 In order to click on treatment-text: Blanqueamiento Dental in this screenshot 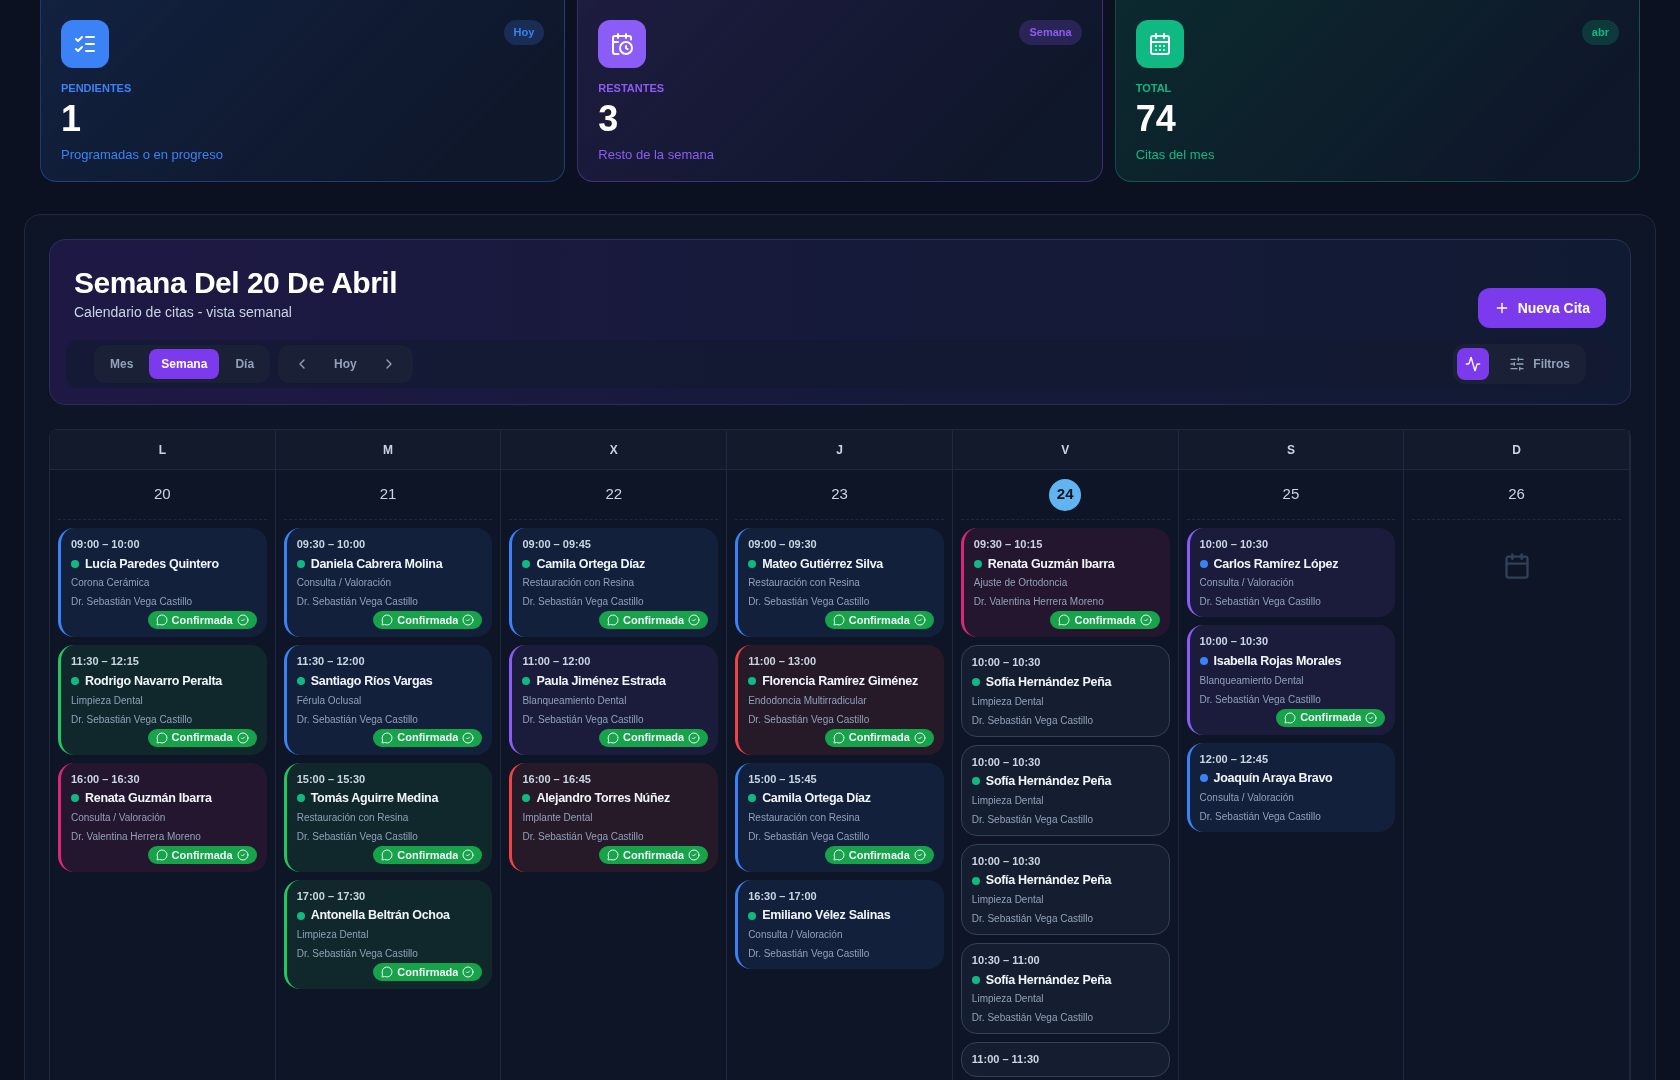, I will do `click(1252, 680)`.